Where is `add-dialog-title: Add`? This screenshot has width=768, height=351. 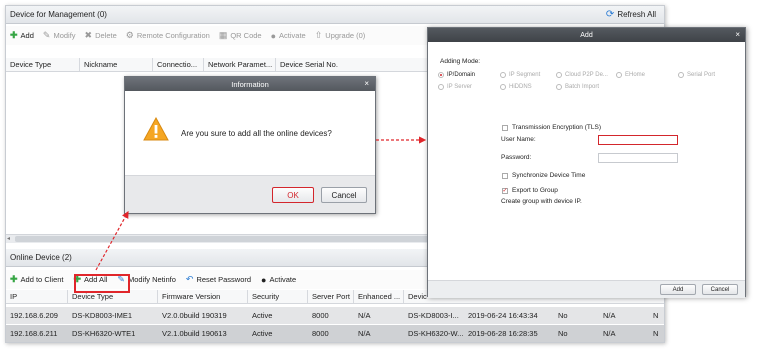 add-dialog-title: Add is located at coordinates (586, 35).